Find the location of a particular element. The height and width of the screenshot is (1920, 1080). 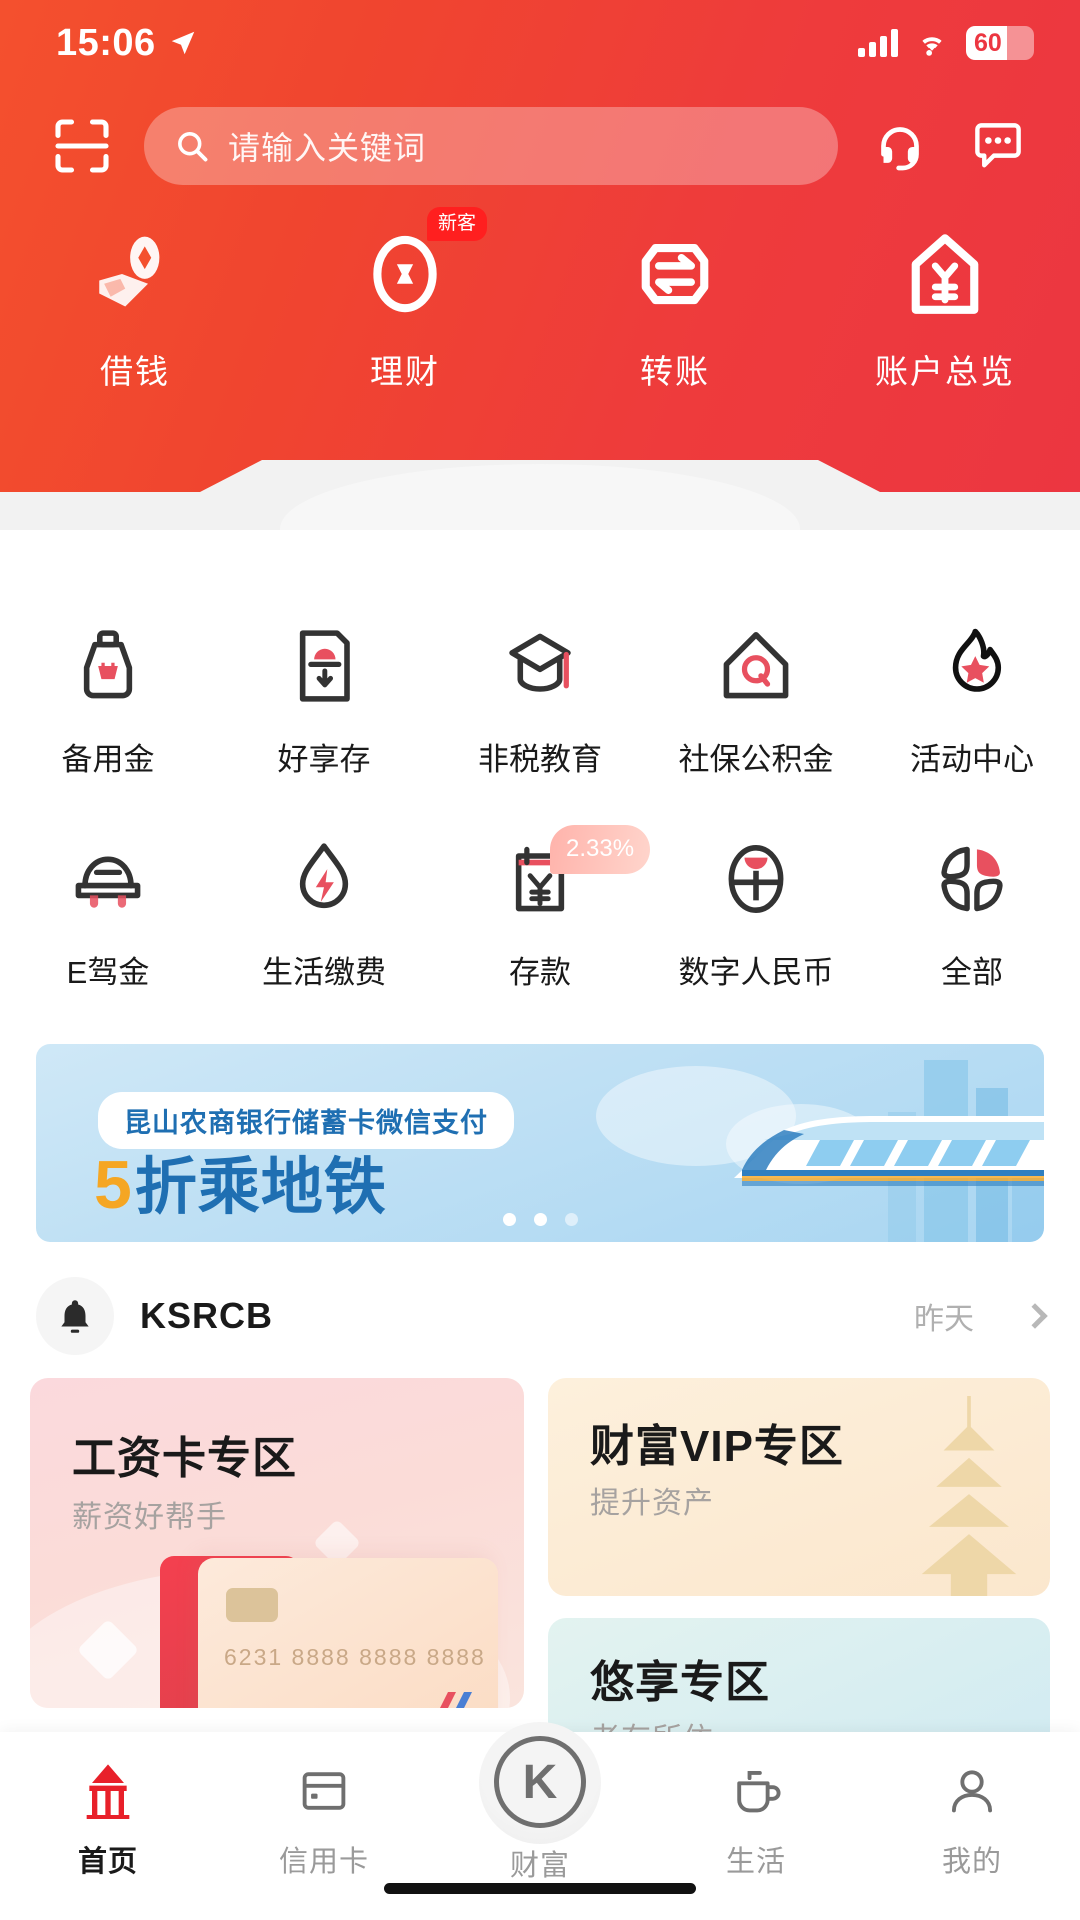

notification-source: KSRCB is located at coordinates (207, 1315).